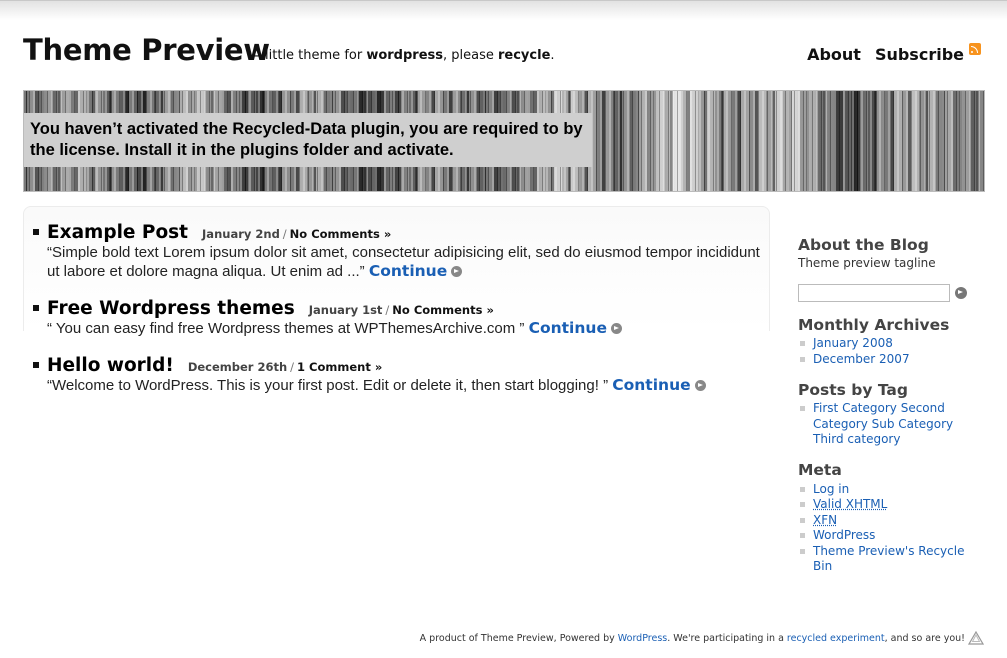 This screenshot has height=658, width=1007. What do you see at coordinates (146, 50) in the screenshot?
I see `site-title: Theme Preview` at bounding box center [146, 50].